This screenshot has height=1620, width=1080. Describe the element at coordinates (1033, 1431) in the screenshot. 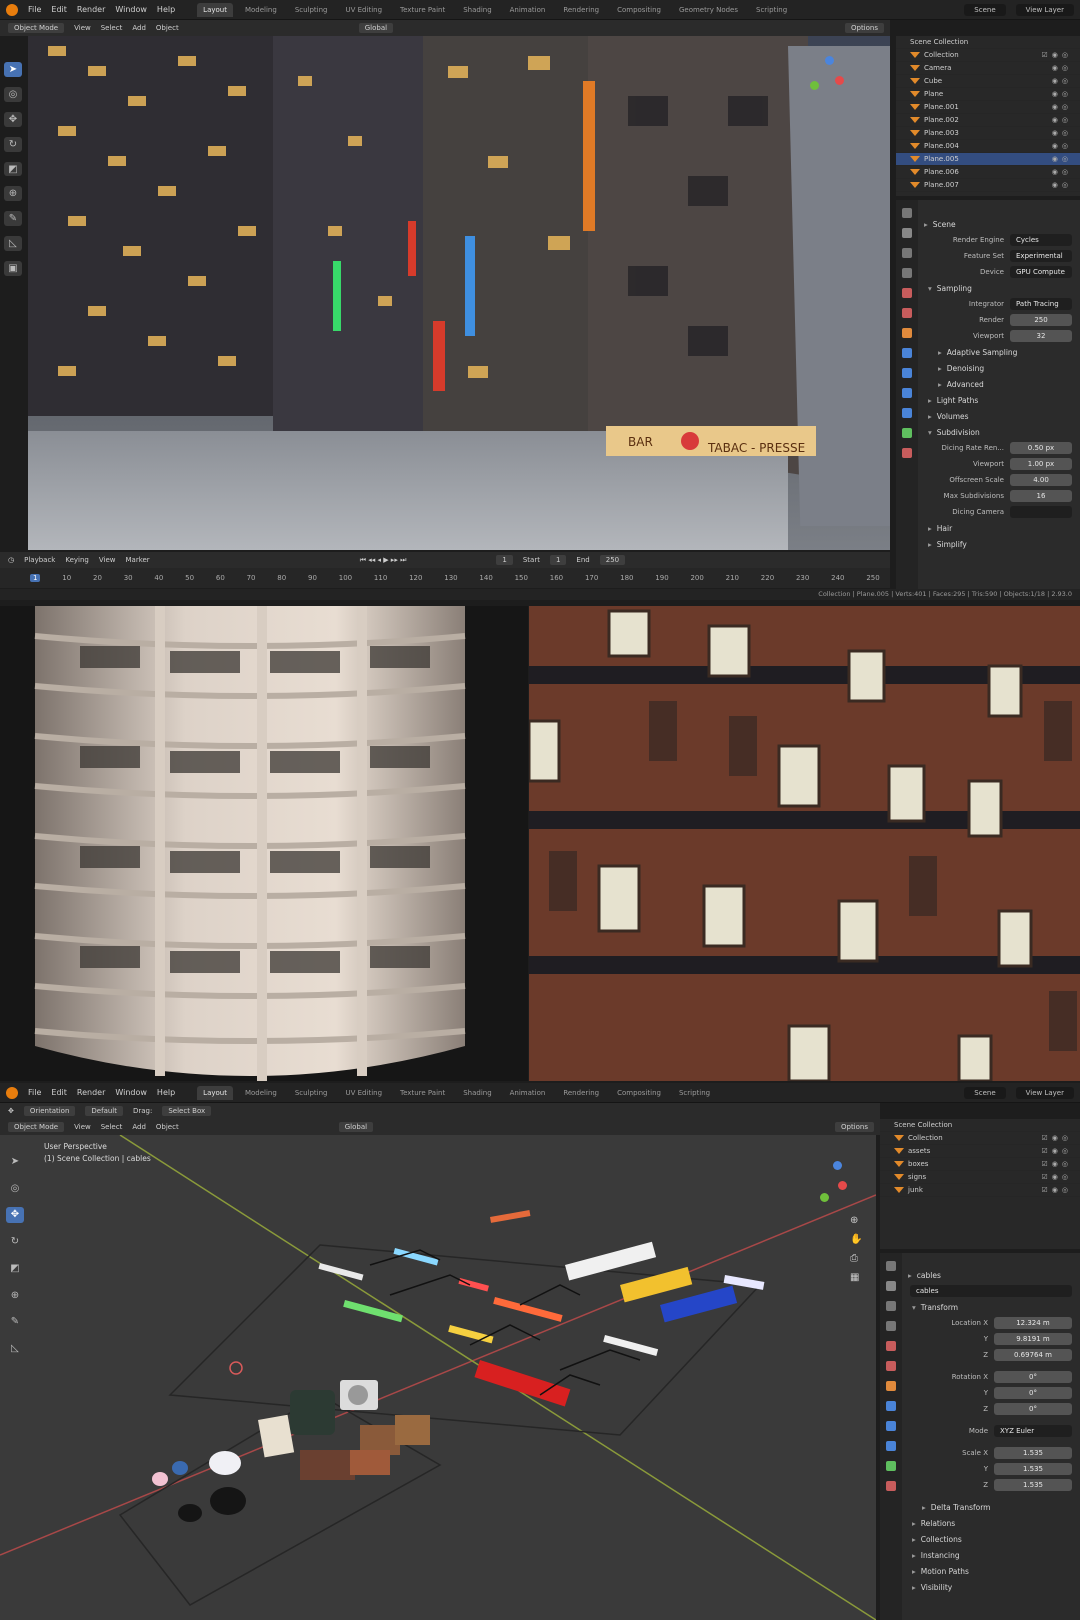

I see `rotation-mode-dropdown: XYZ Euler` at that location.